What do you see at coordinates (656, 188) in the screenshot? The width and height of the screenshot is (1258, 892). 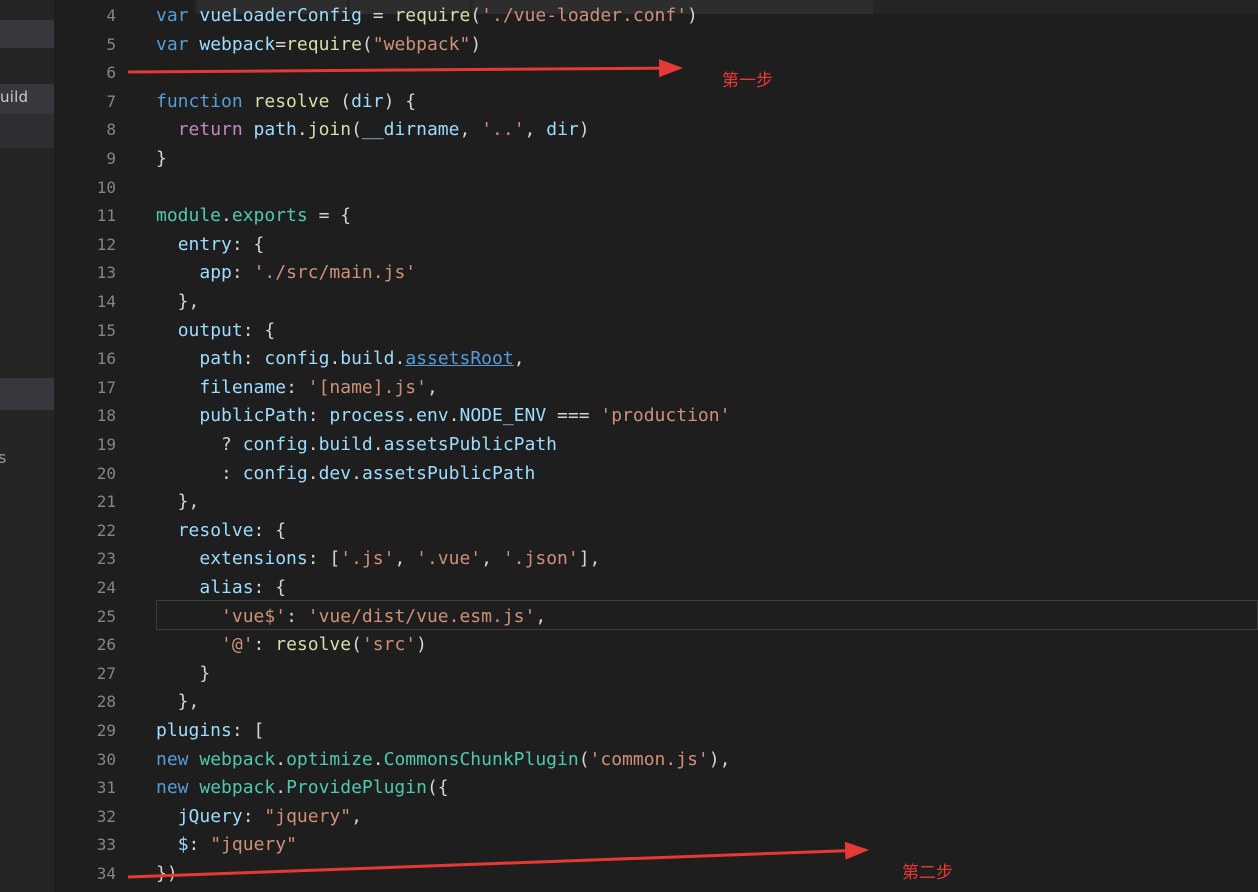 I see `code-line: 10` at bounding box center [656, 188].